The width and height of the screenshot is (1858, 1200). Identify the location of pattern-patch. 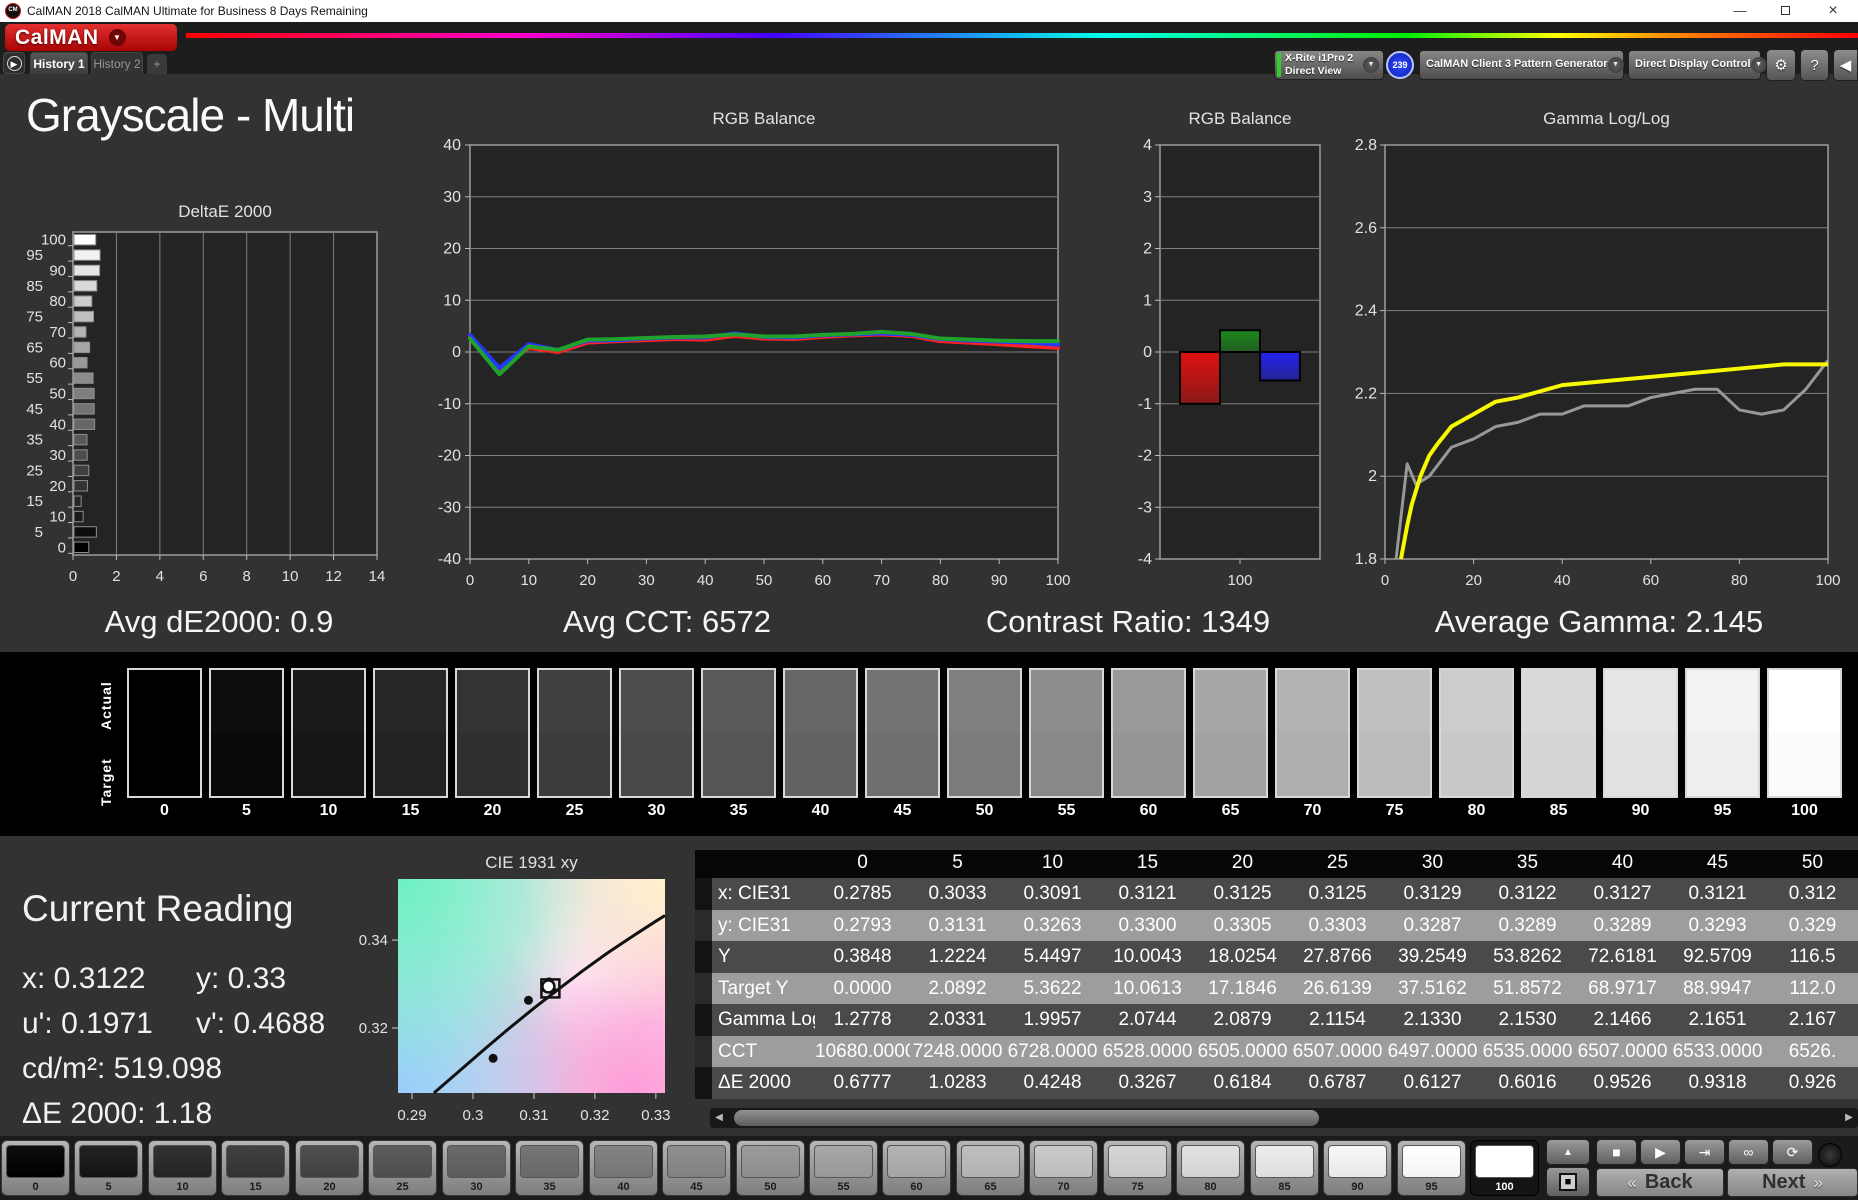
(770, 1161).